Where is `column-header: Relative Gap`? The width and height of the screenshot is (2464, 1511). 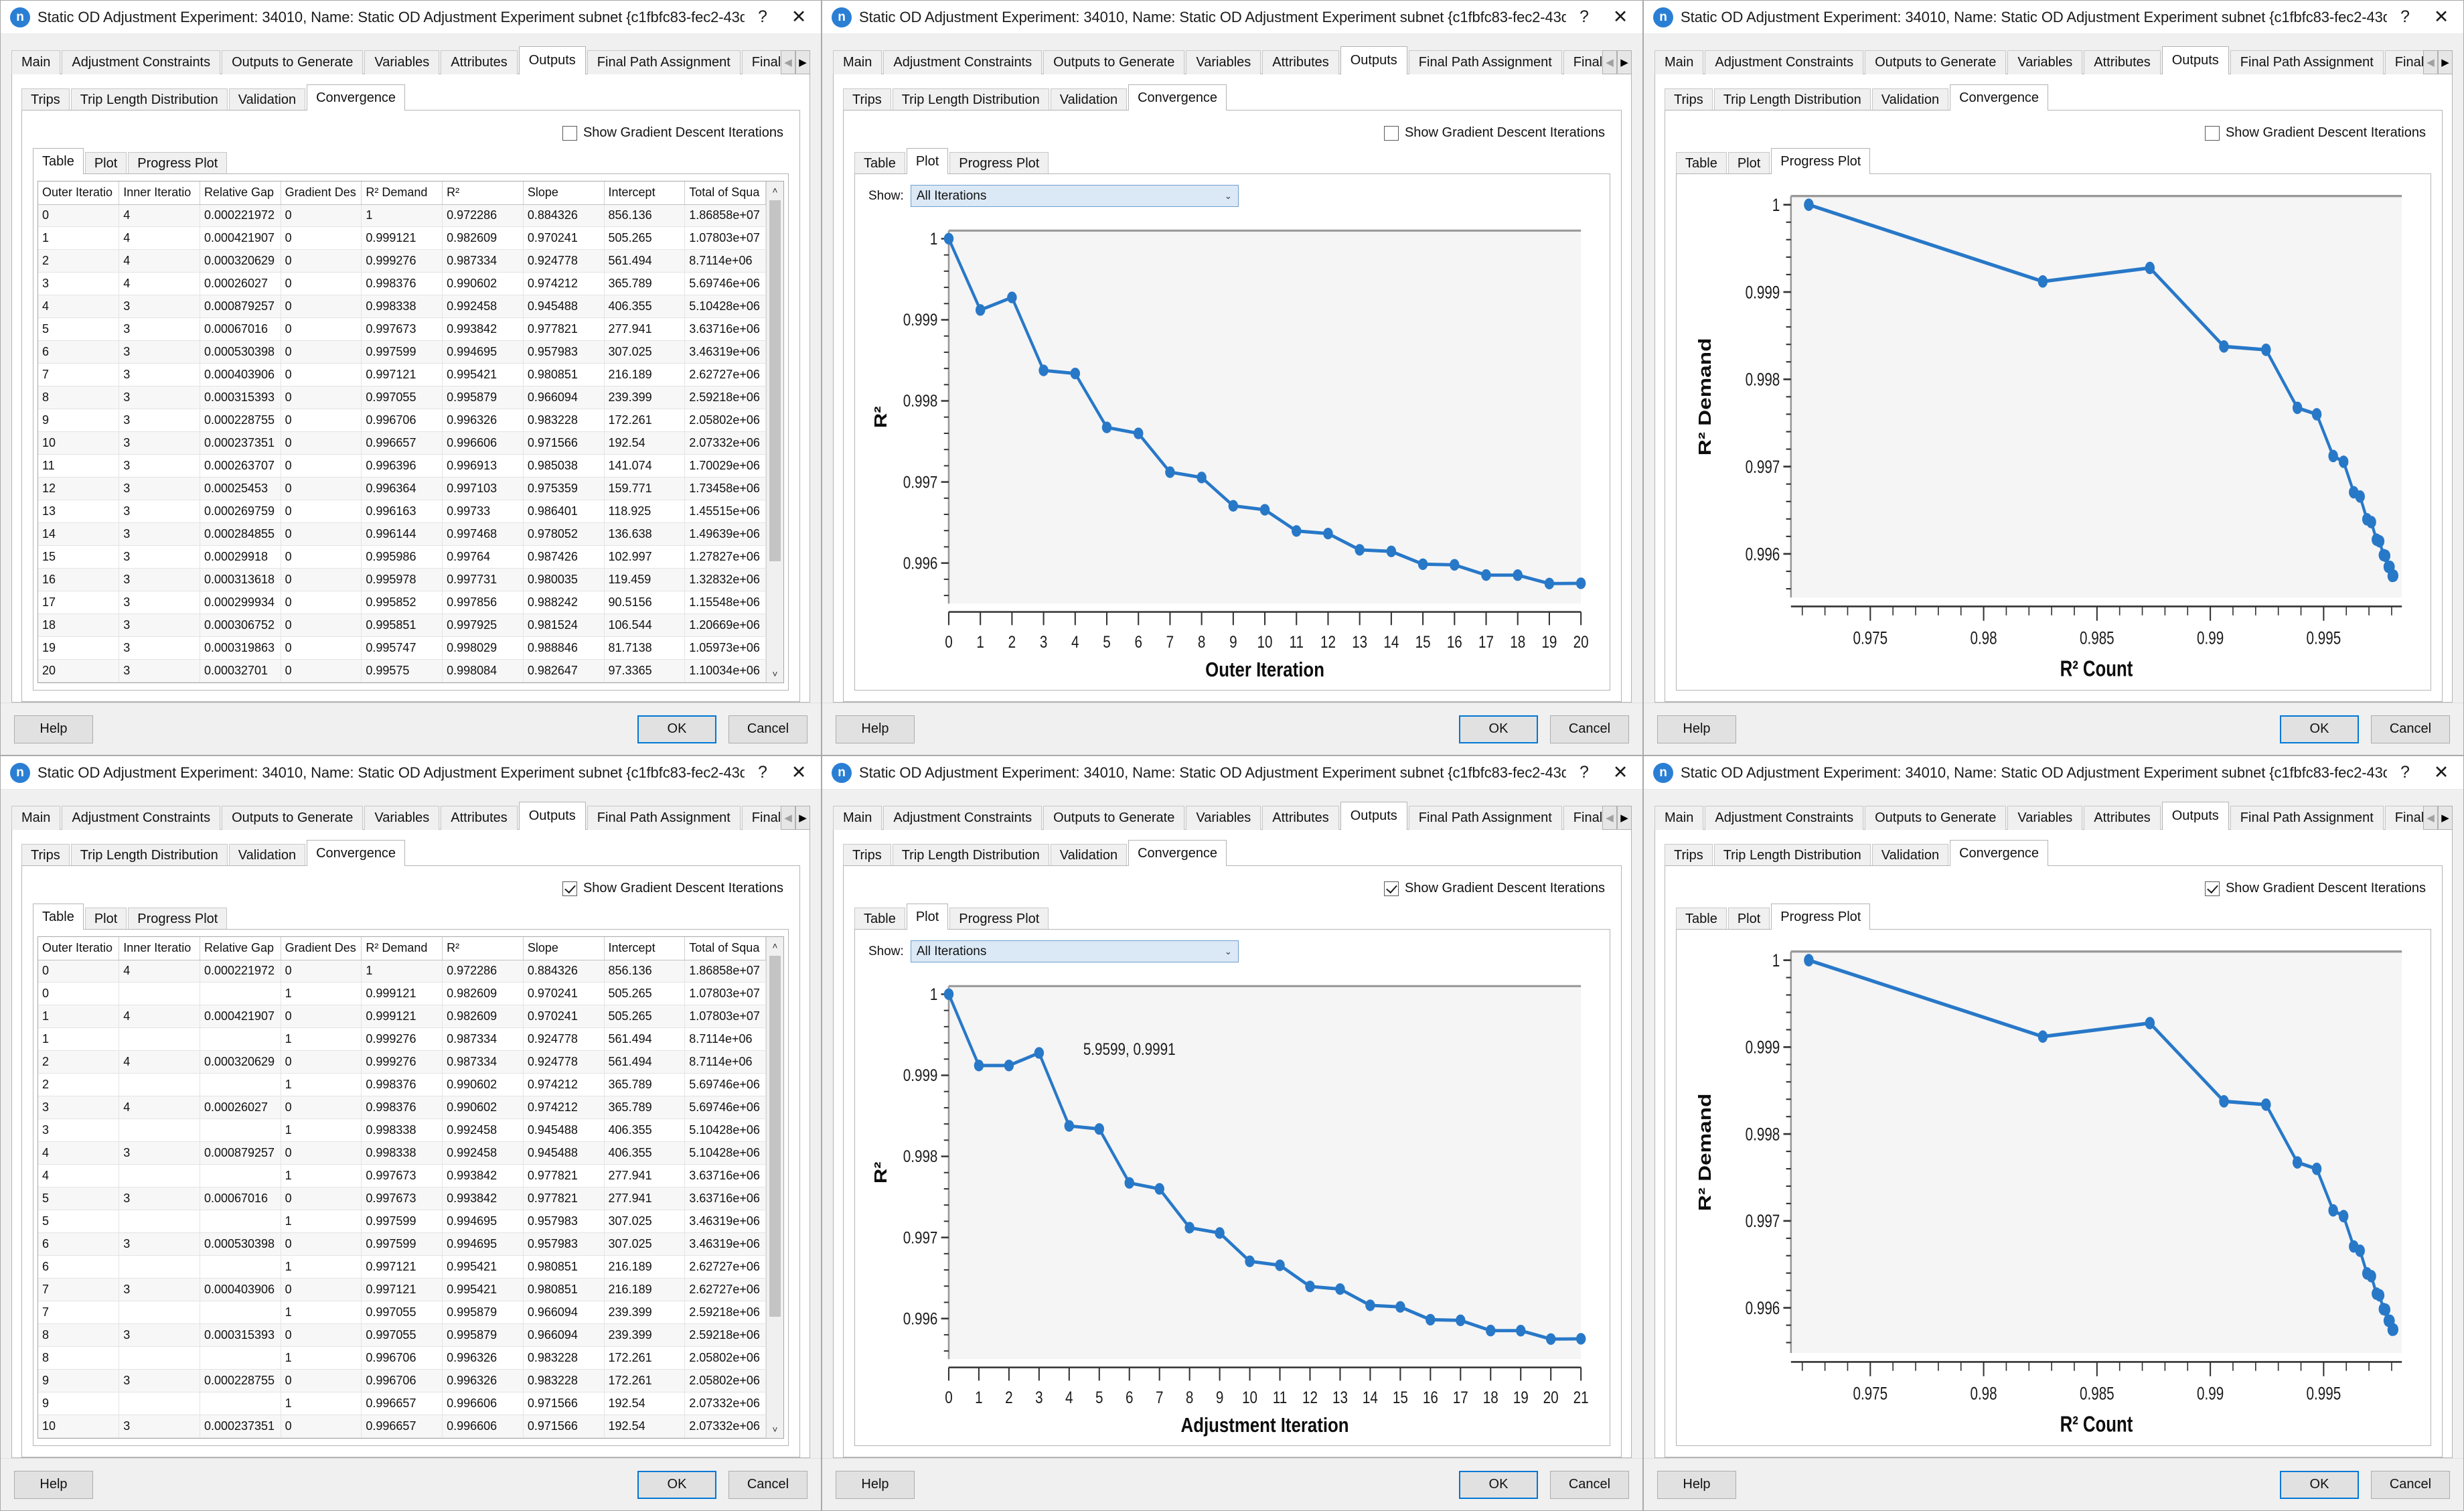
column-header: Relative Gap is located at coordinates (240, 193).